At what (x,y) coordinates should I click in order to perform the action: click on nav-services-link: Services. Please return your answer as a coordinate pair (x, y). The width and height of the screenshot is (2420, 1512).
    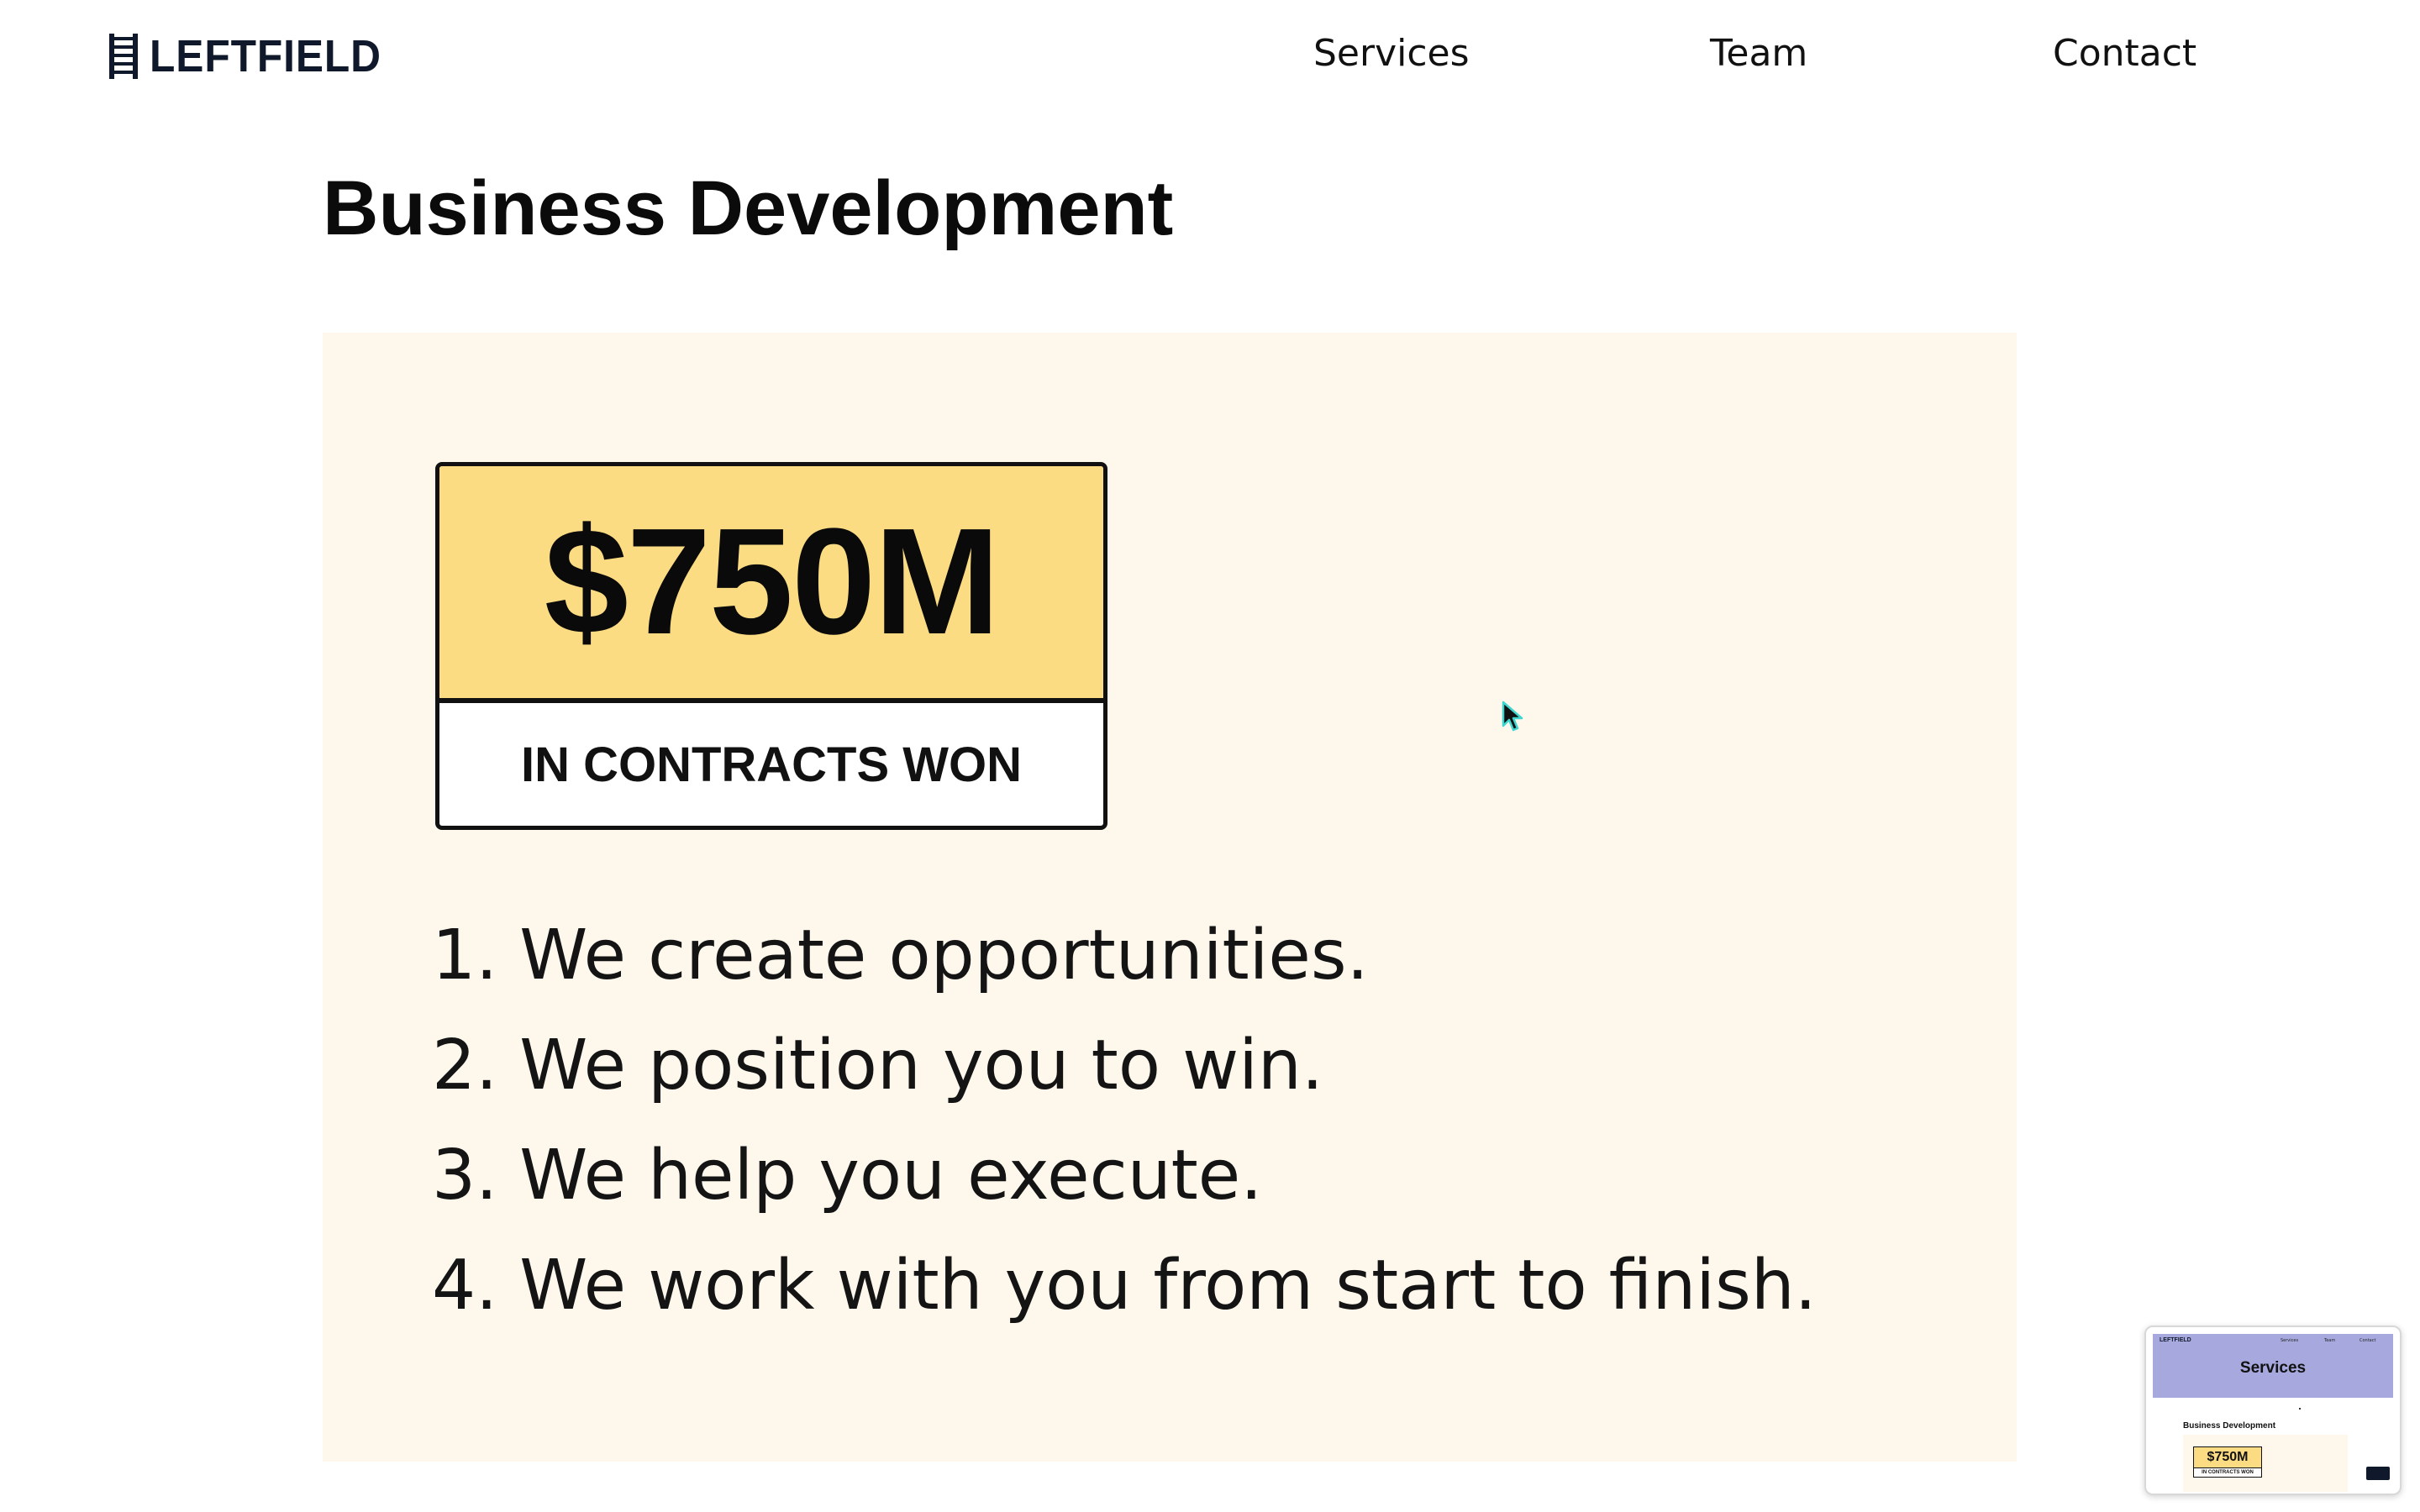
    Looking at the image, I should click on (1391, 53).